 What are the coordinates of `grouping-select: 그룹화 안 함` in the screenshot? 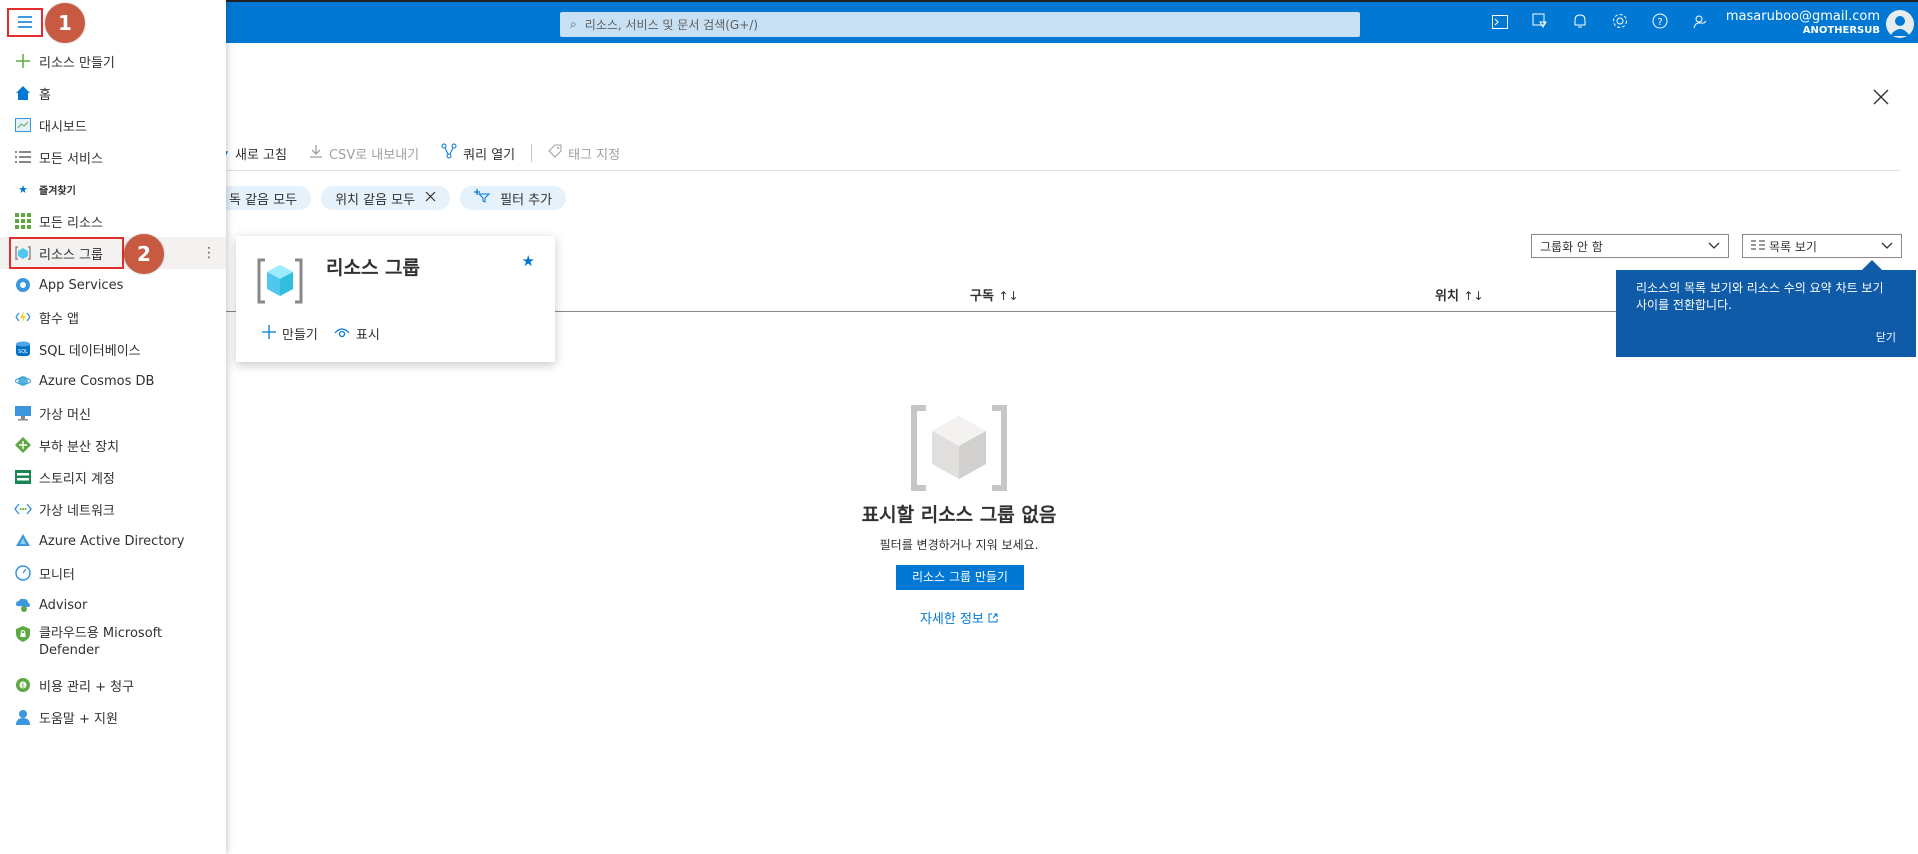 It's located at (1630, 246).